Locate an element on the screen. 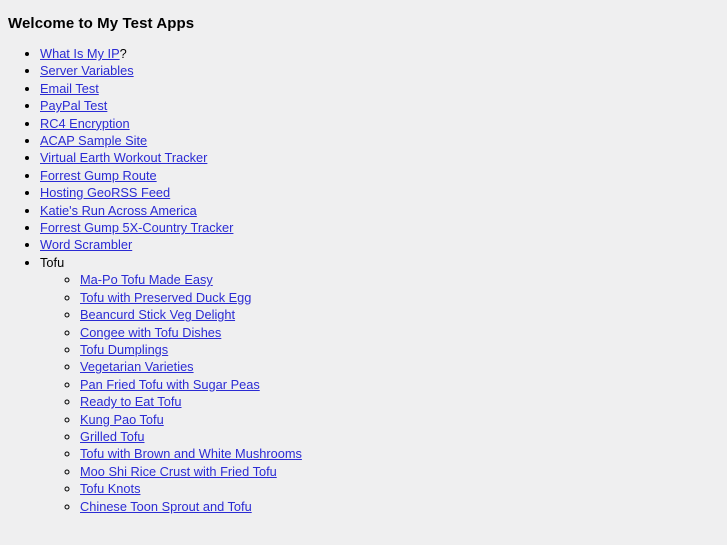  tofu-link-kung-pao-tofu: Kung Pao Tofu is located at coordinates (122, 419).